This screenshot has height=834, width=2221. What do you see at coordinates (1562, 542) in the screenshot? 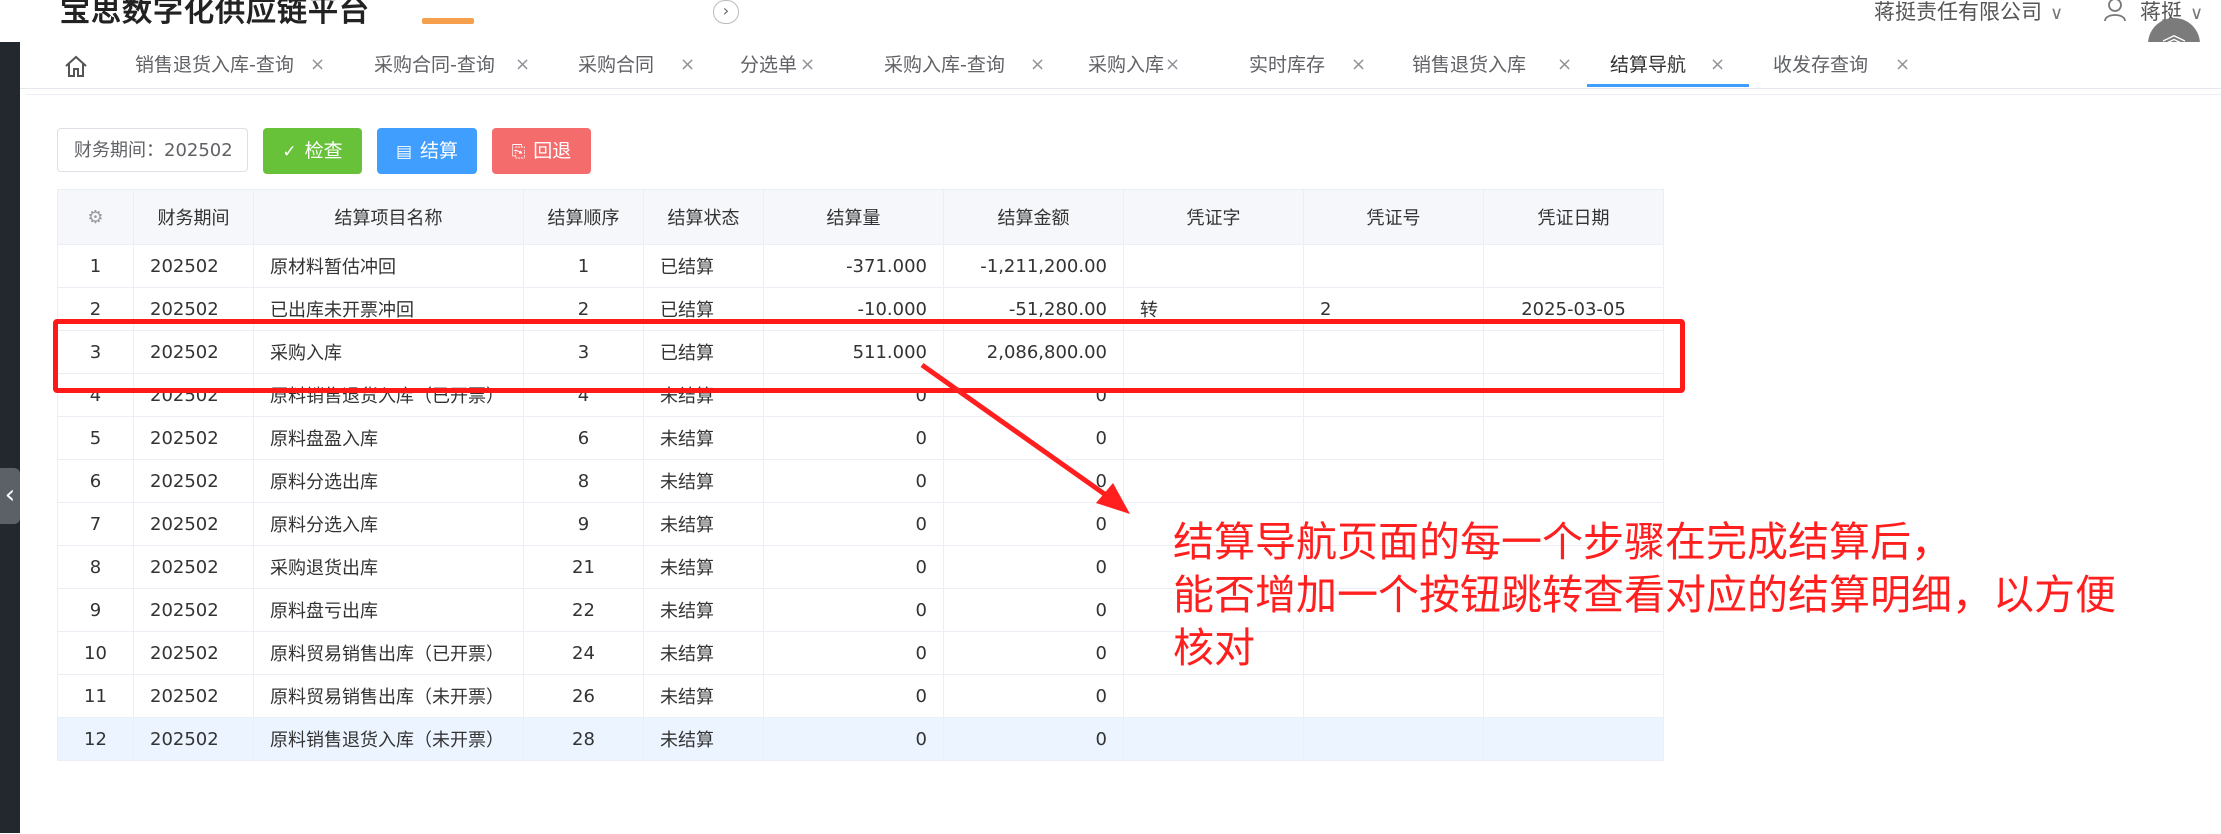
I see `annotation-line: 结算导航页面的每一个步骤在完成结算后，` at bounding box center [1562, 542].